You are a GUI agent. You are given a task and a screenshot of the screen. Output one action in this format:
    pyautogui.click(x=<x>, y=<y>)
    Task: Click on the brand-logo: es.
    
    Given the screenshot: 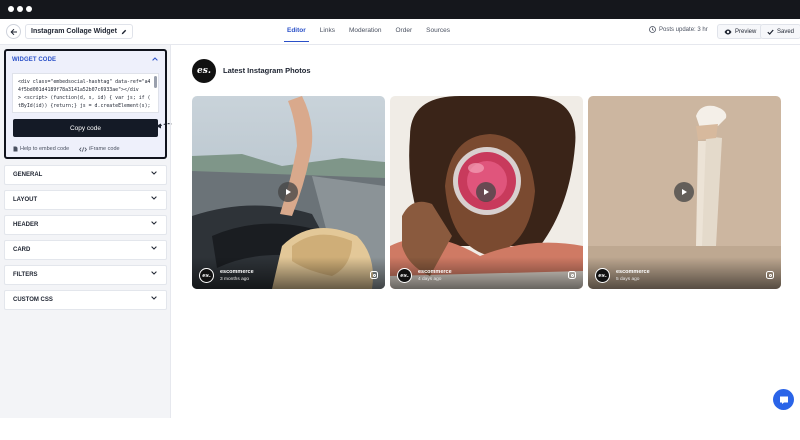 What is the action you would take?
    pyautogui.click(x=204, y=71)
    